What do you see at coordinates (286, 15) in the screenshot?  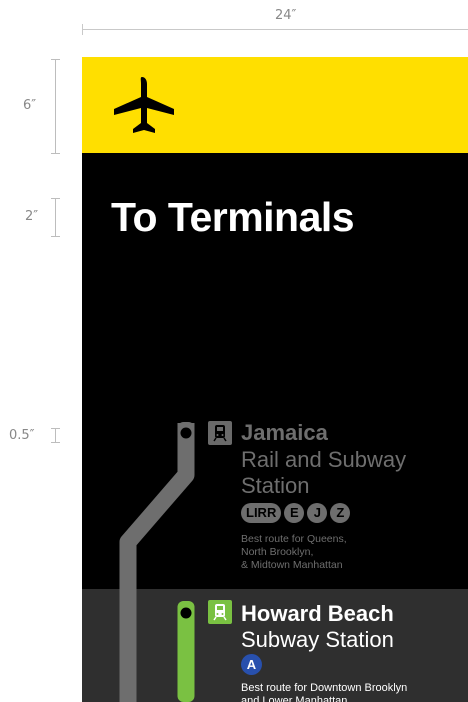 I see `width-dimension-label: 24″` at bounding box center [286, 15].